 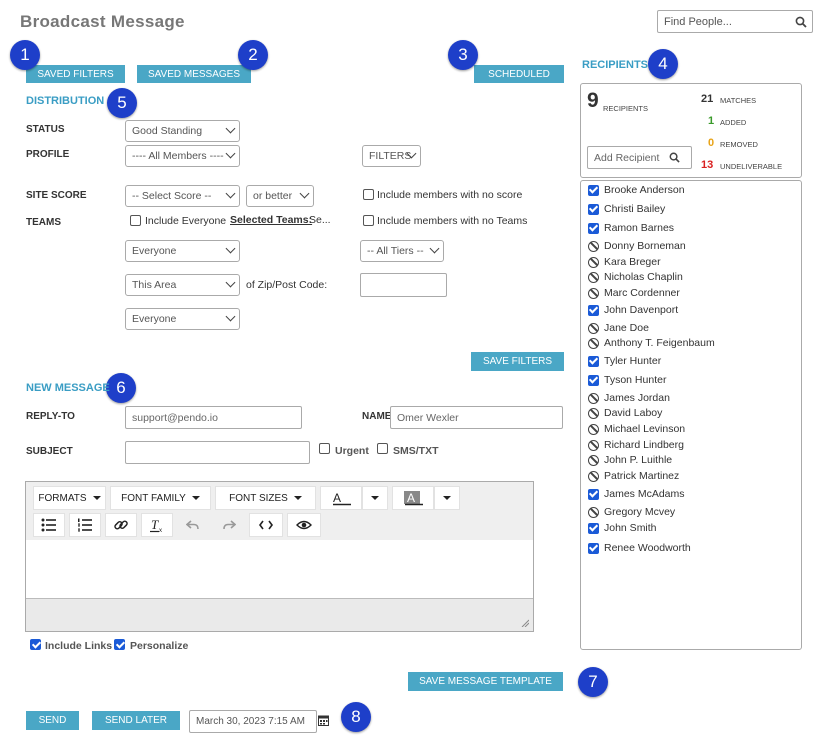 I want to click on recipient-item: James McAdams, so click(x=636, y=494).